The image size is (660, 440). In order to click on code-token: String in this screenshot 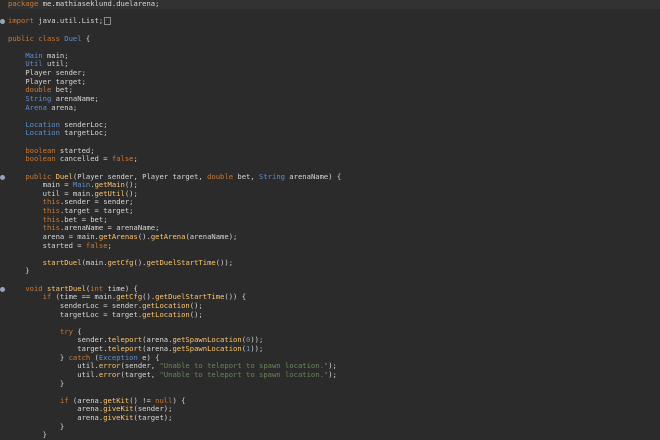, I will do `click(272, 176)`.